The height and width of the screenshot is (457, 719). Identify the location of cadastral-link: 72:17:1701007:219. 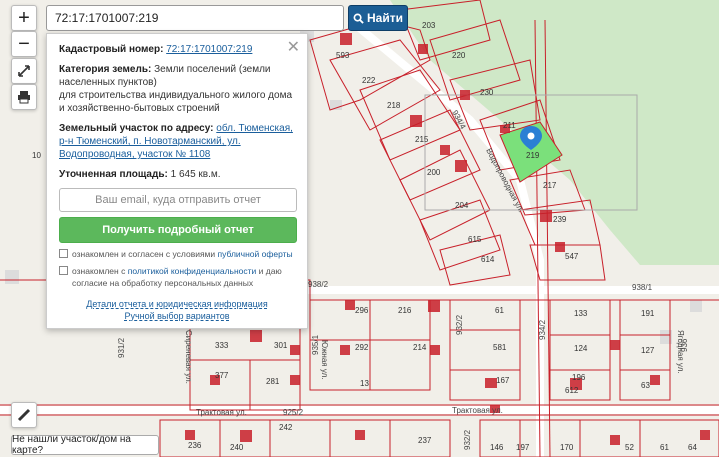
(209, 49).